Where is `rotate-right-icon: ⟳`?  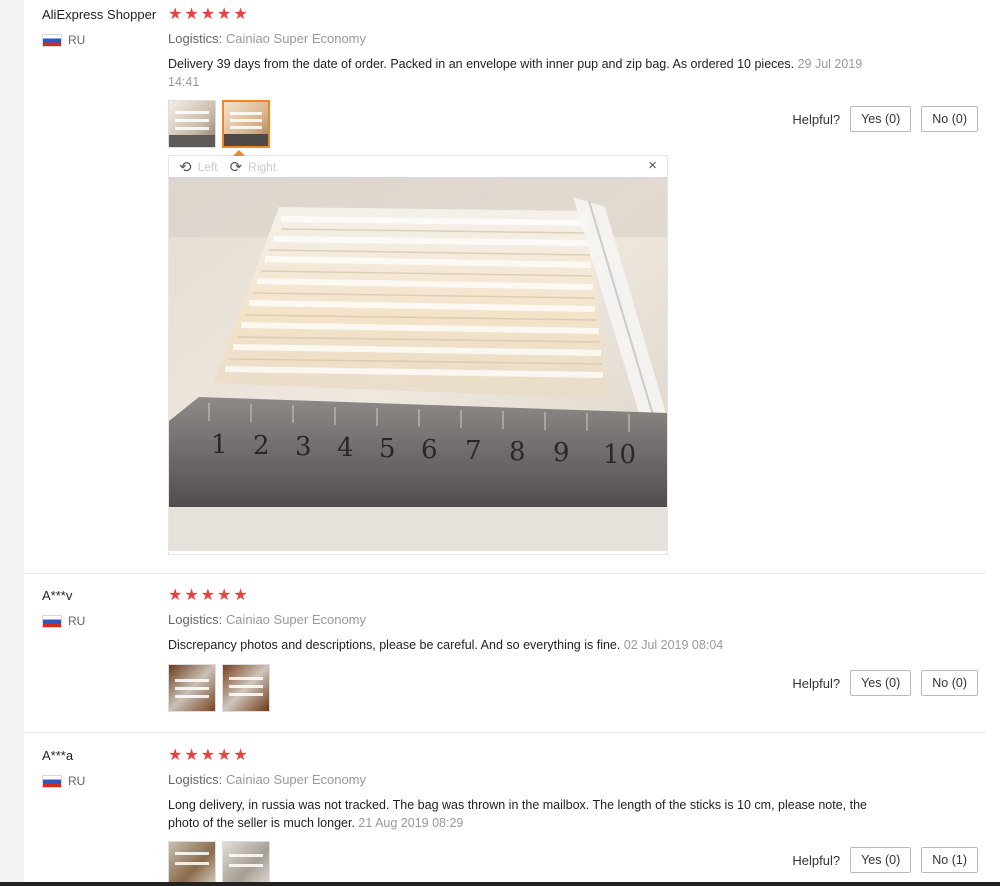
rotate-right-icon: ⟳ is located at coordinates (236, 167).